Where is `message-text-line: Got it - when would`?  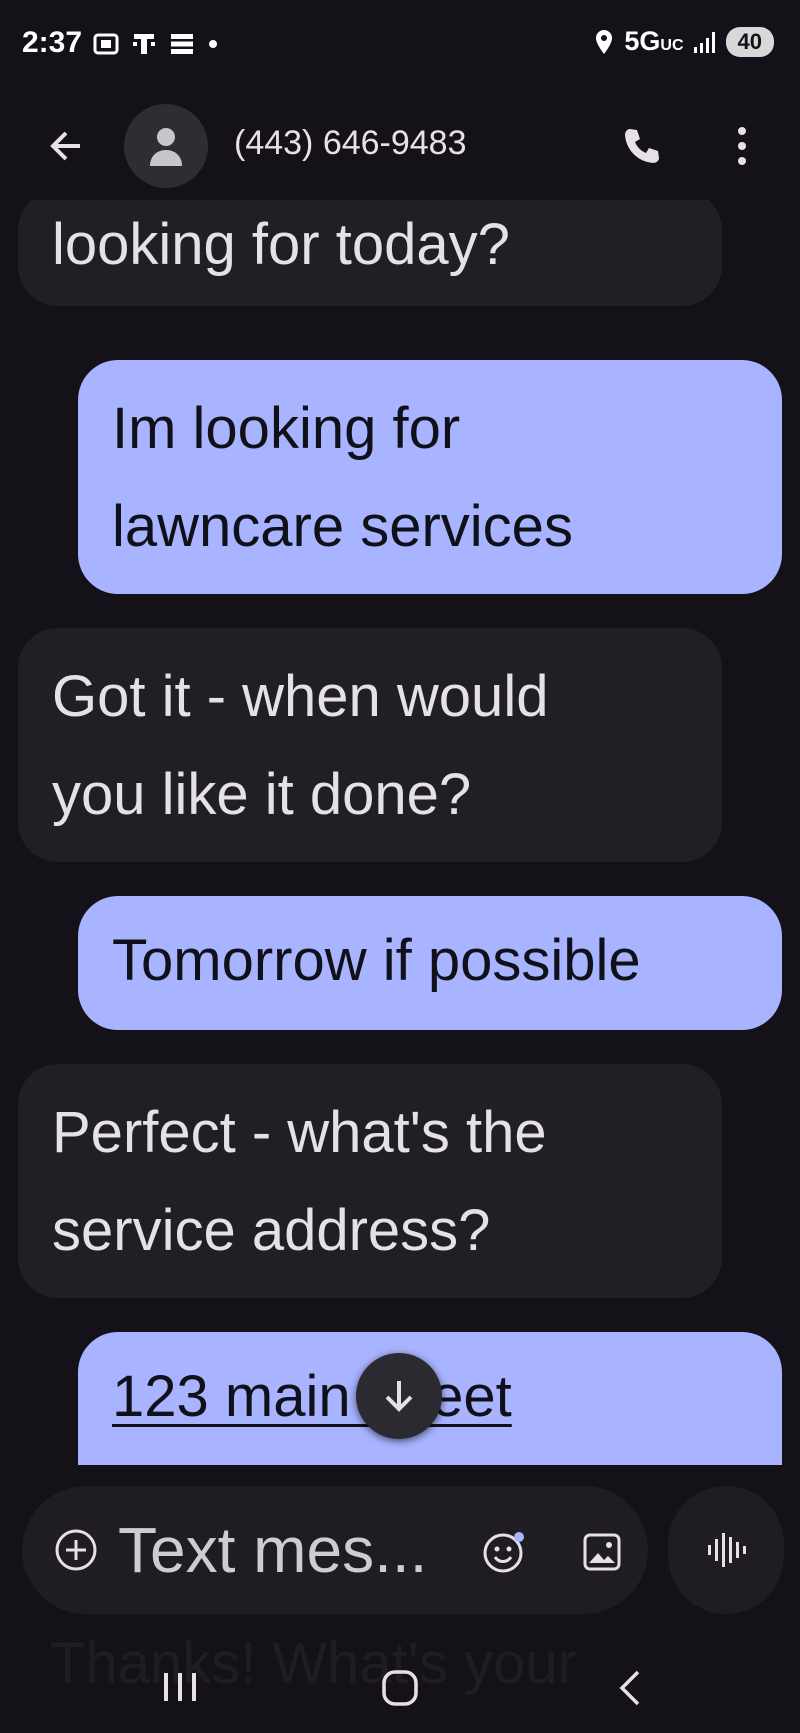
message-text-line: Got it - when would is located at coordinates (300, 696).